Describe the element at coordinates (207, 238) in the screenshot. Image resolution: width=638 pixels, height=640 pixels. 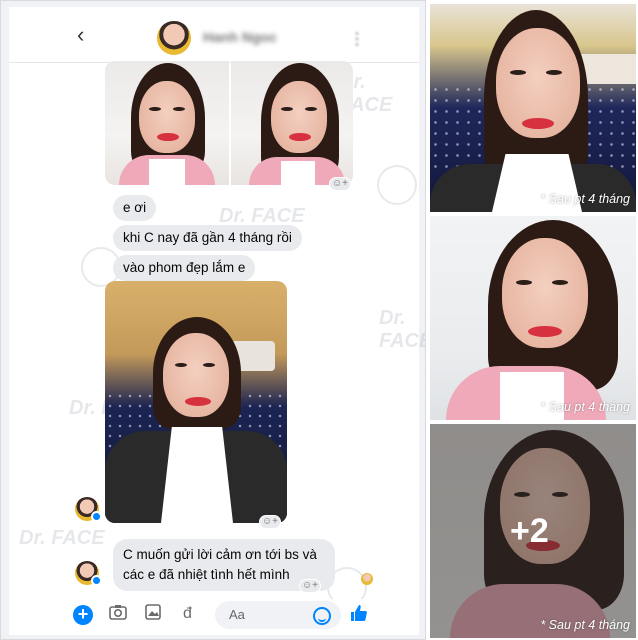
I see `message-bubble: khi C nay đã gần 4 tháng rồi` at that location.